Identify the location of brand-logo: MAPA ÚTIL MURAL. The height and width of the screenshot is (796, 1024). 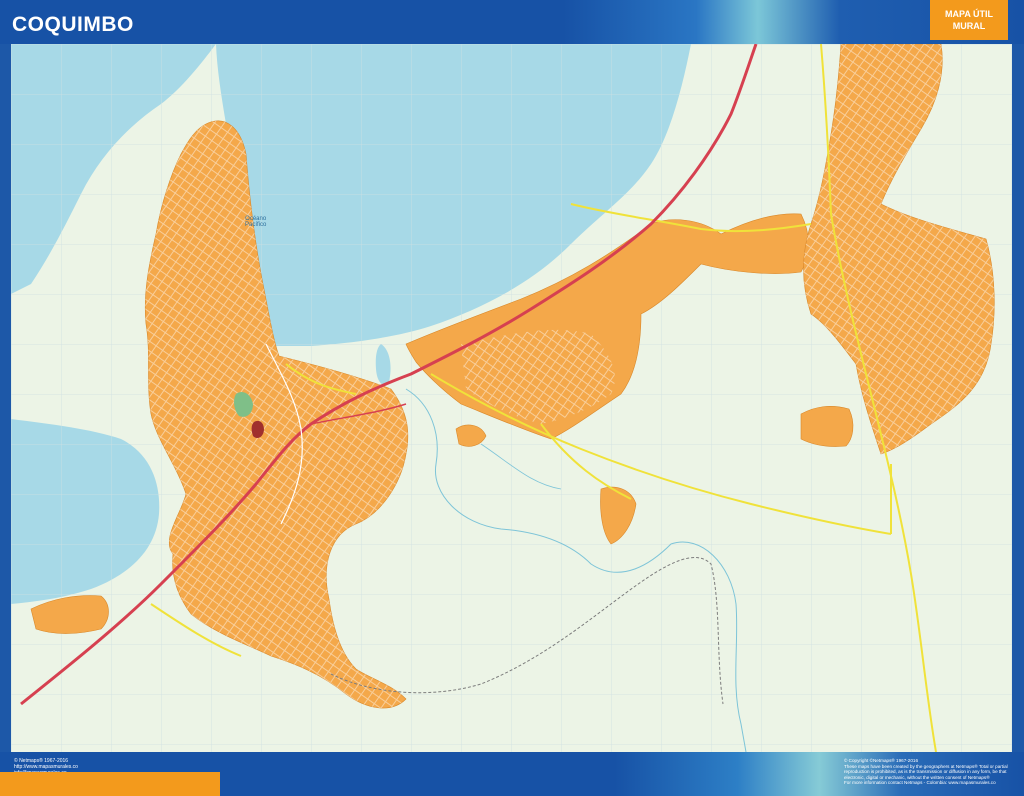
(969, 20).